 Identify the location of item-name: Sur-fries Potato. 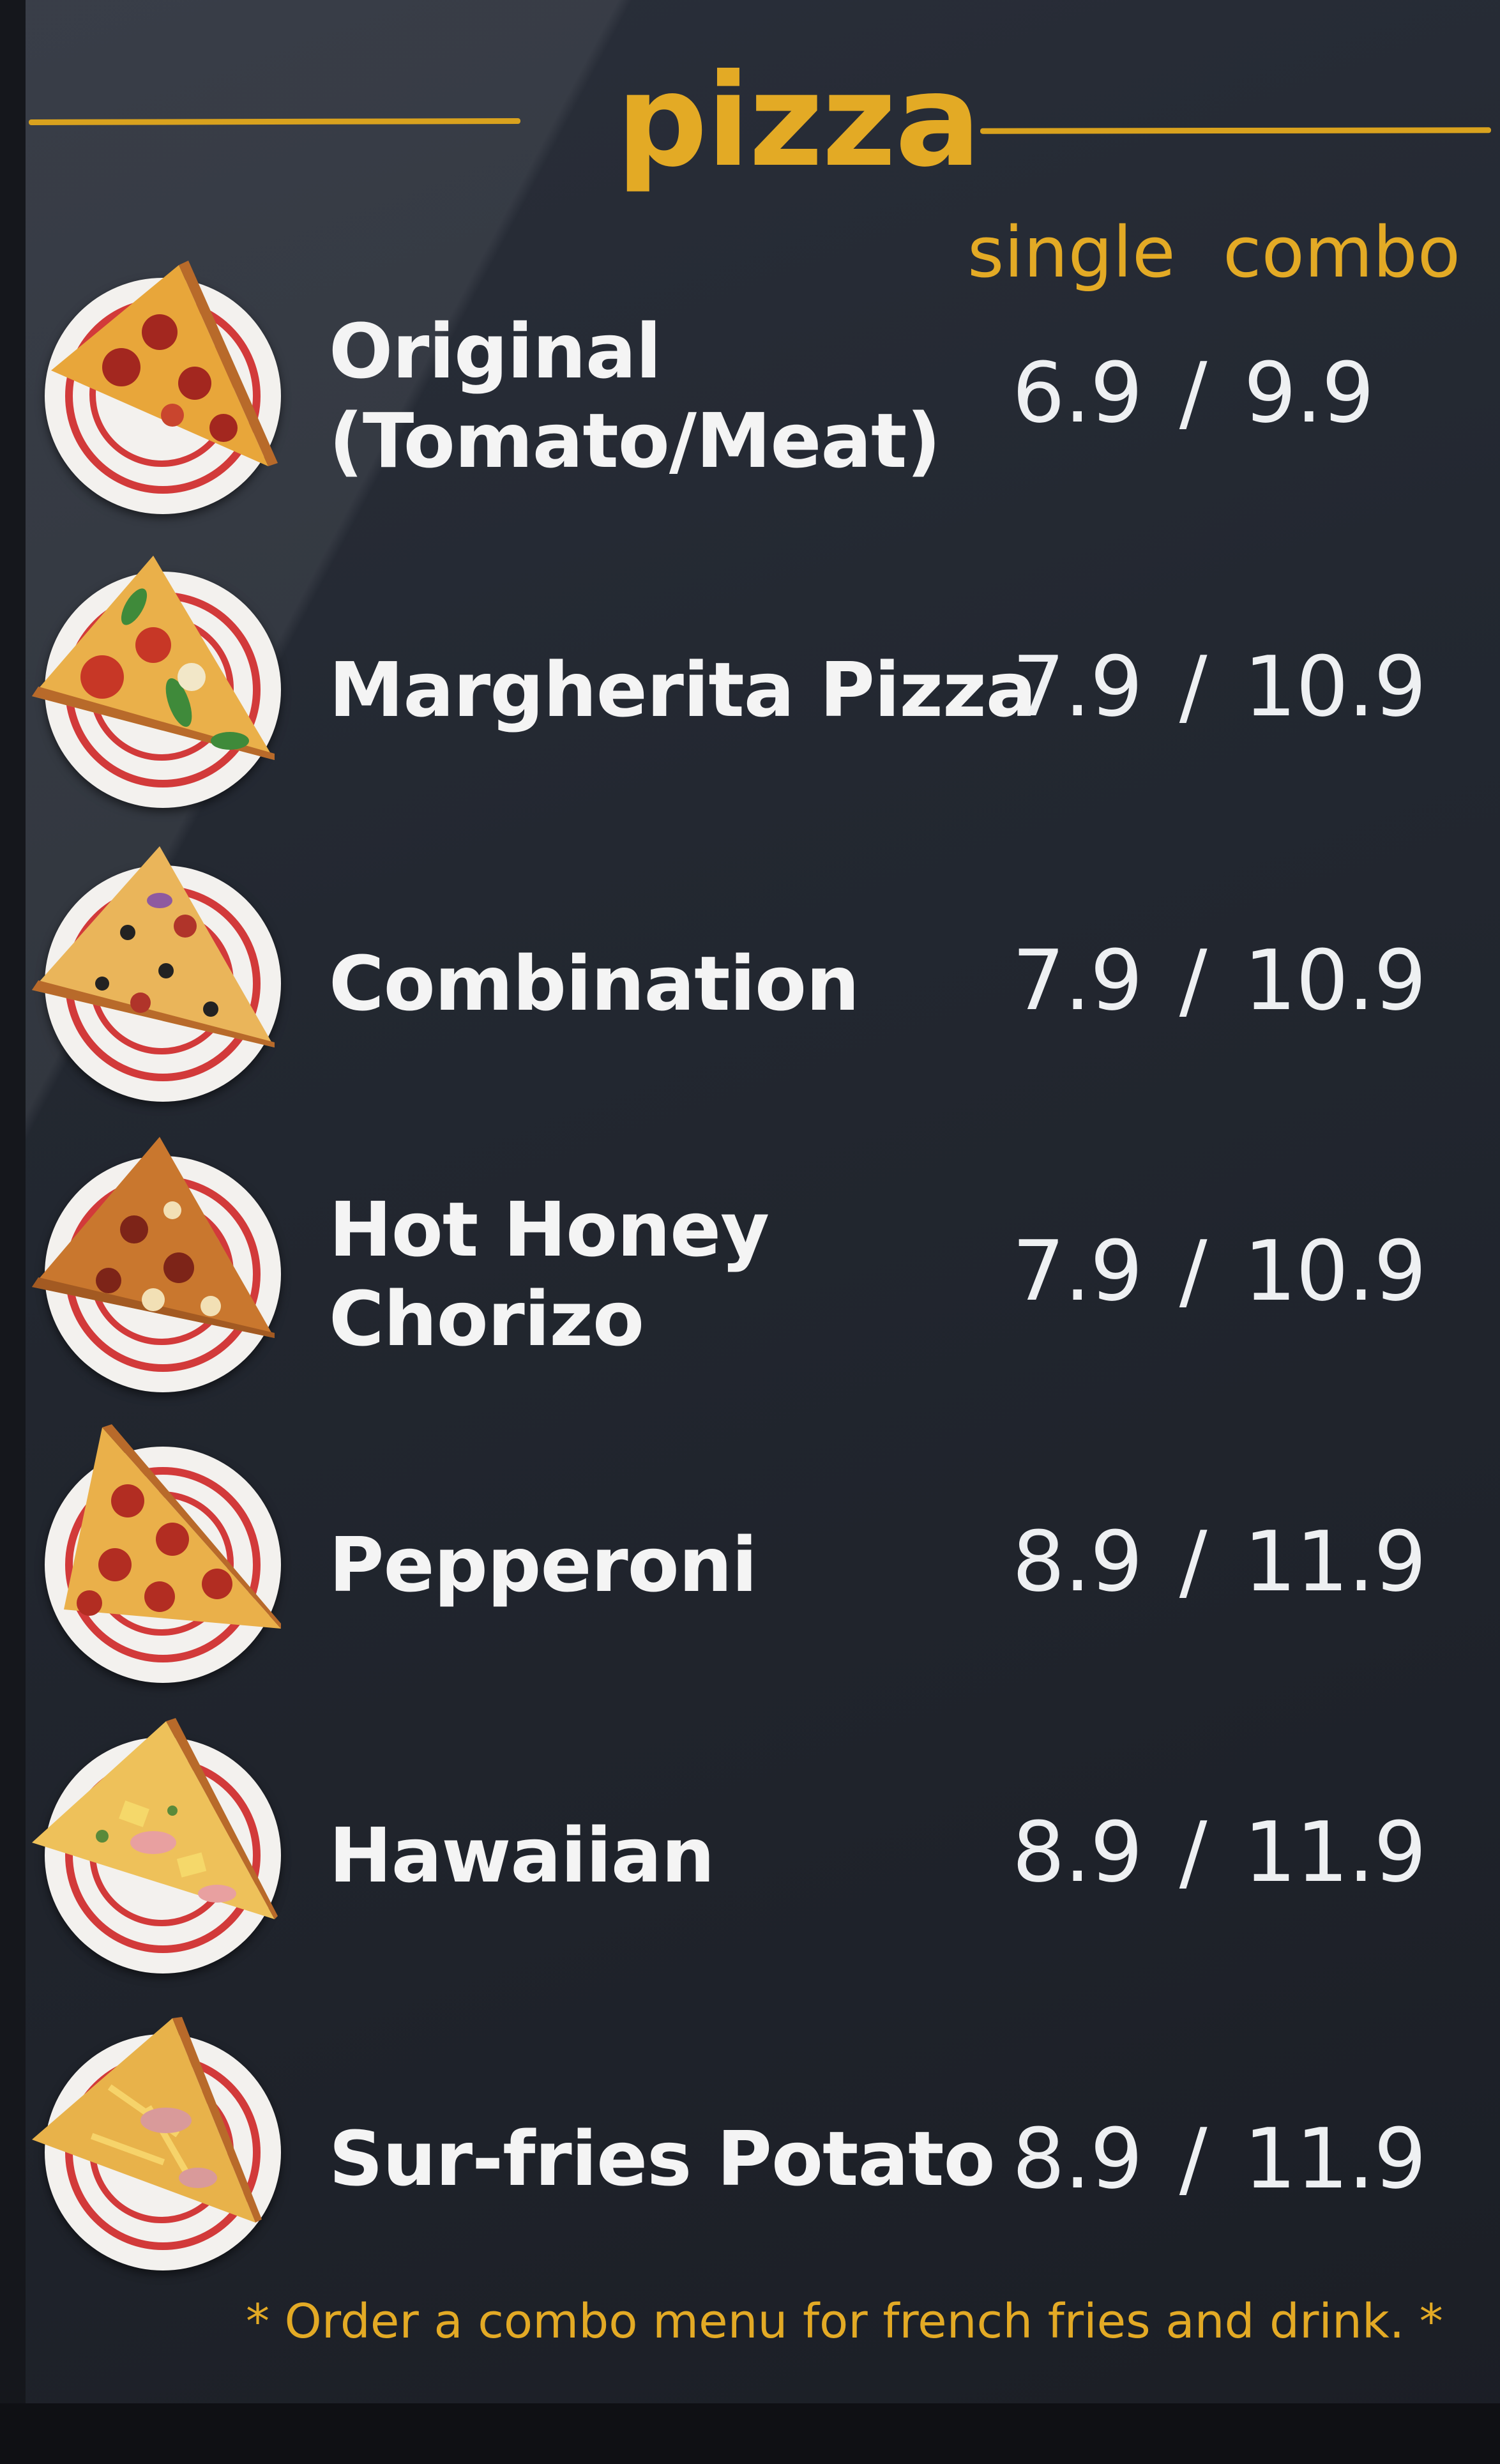
(663, 2159).